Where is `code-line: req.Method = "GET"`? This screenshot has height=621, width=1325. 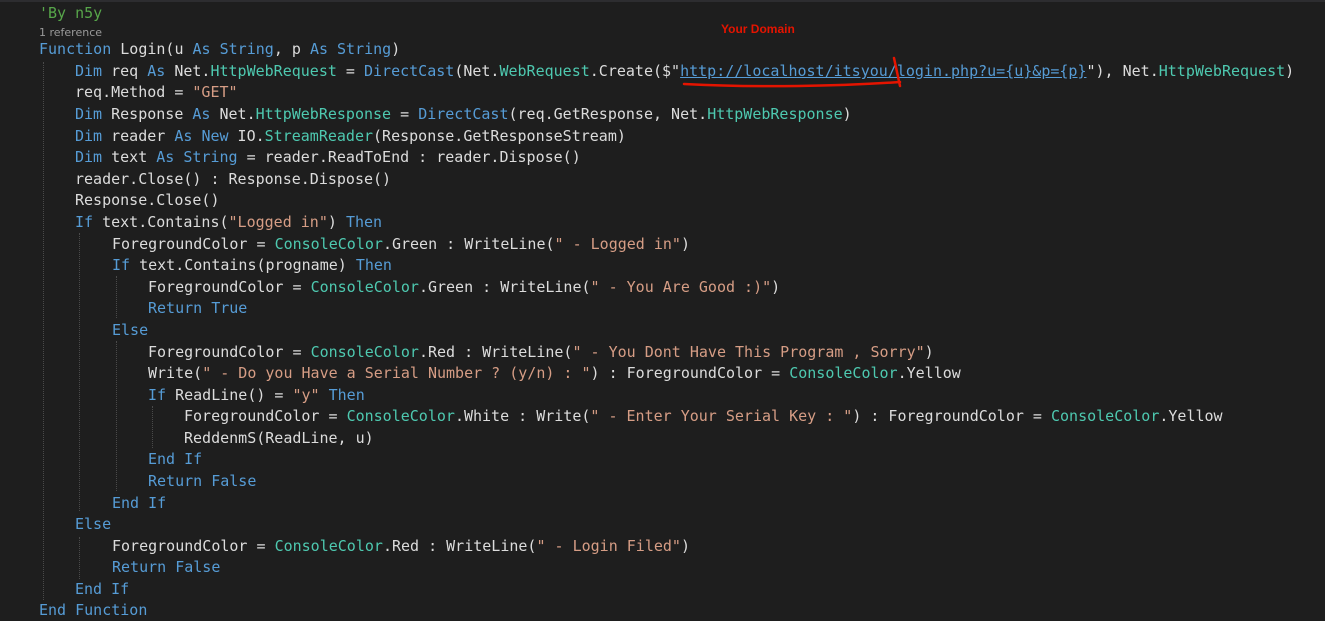
code-line: req.Method = "GET" is located at coordinates (156, 92).